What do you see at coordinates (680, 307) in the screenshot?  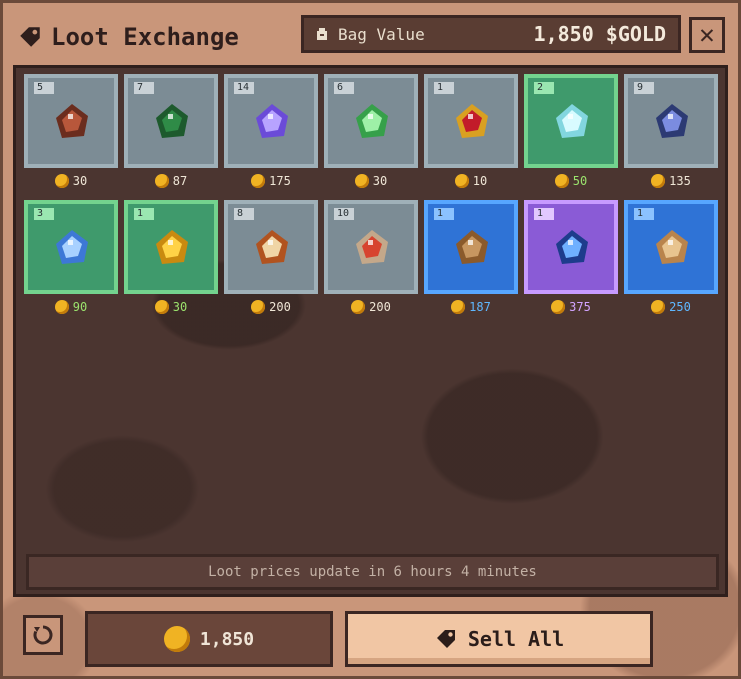 I see `item-price-value: 250` at bounding box center [680, 307].